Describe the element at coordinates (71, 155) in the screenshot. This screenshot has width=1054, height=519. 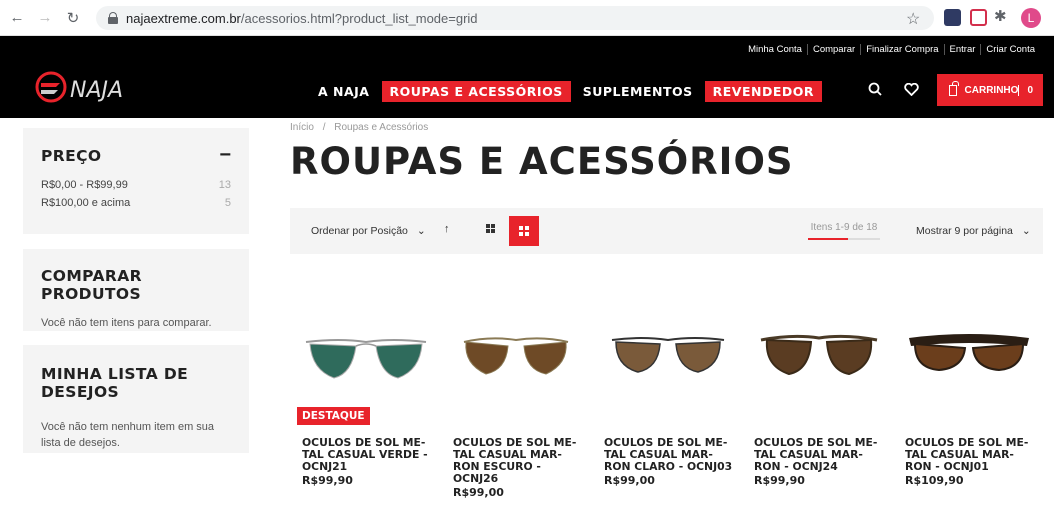
I see `price-filter-title: PREÇO` at that location.